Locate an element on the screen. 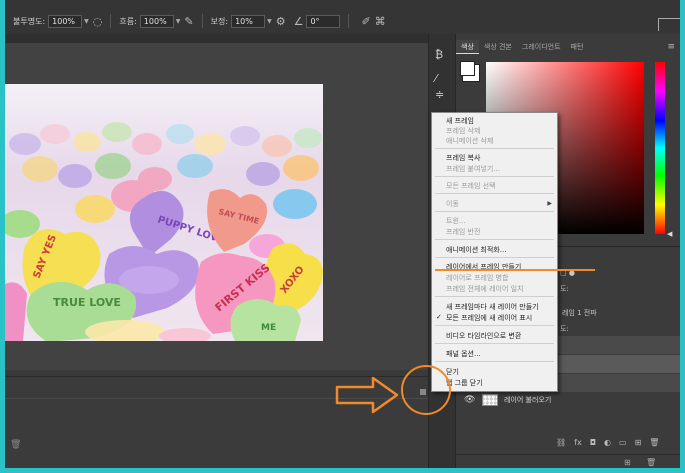 The image size is (685, 473). adjustment-layer-icon: ◐ is located at coordinates (607, 442).